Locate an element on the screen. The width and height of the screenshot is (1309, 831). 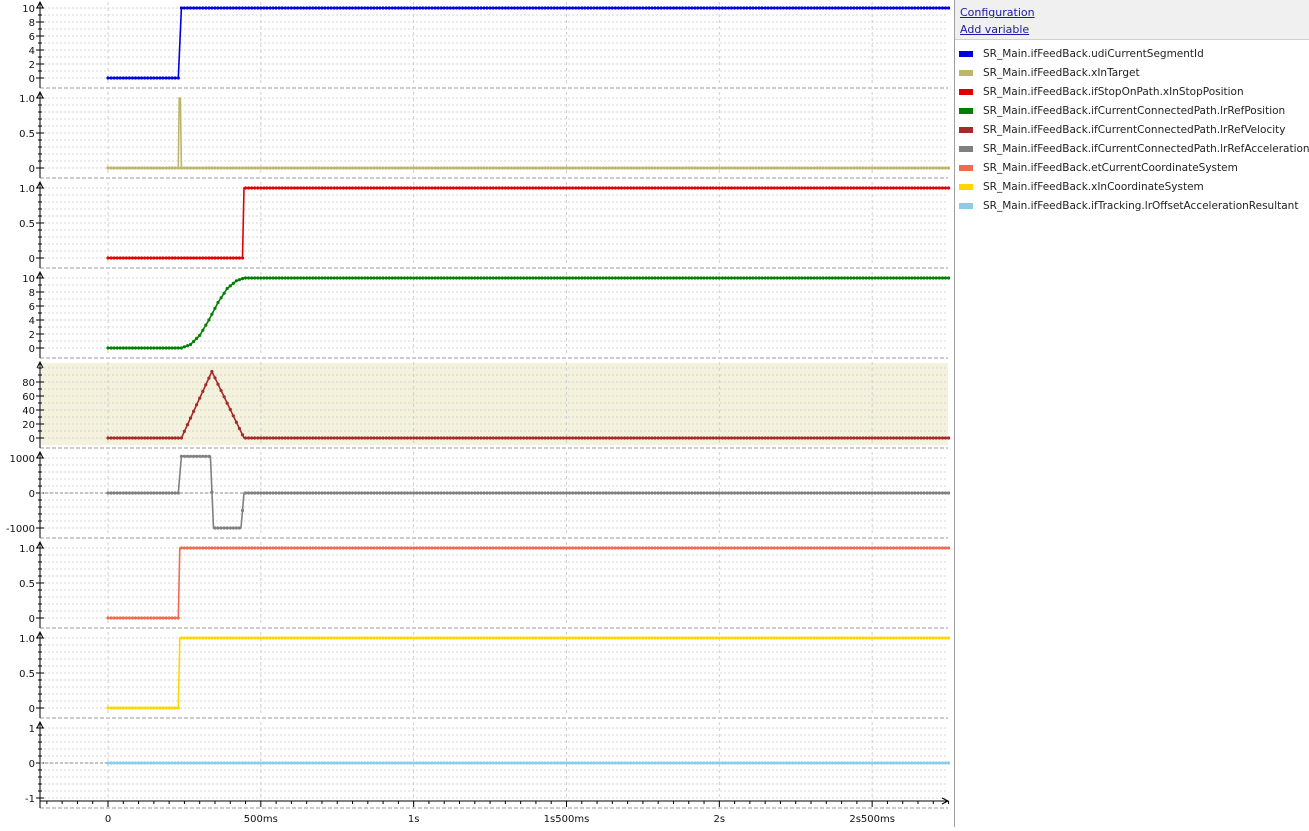
x-tick-label: 2s is located at coordinates (720, 819).